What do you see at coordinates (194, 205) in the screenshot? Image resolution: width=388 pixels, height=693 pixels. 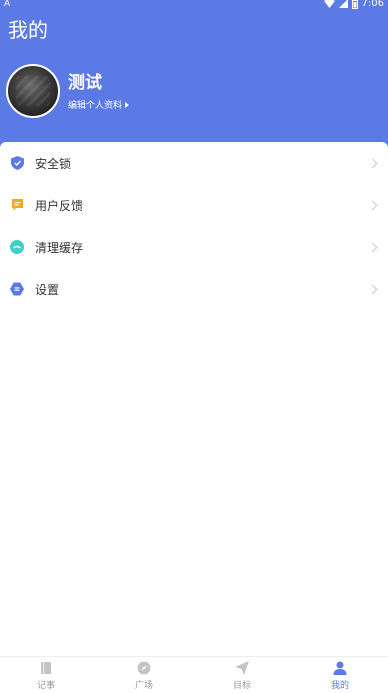 I see `menu-item-feedback: 用户反馈` at bounding box center [194, 205].